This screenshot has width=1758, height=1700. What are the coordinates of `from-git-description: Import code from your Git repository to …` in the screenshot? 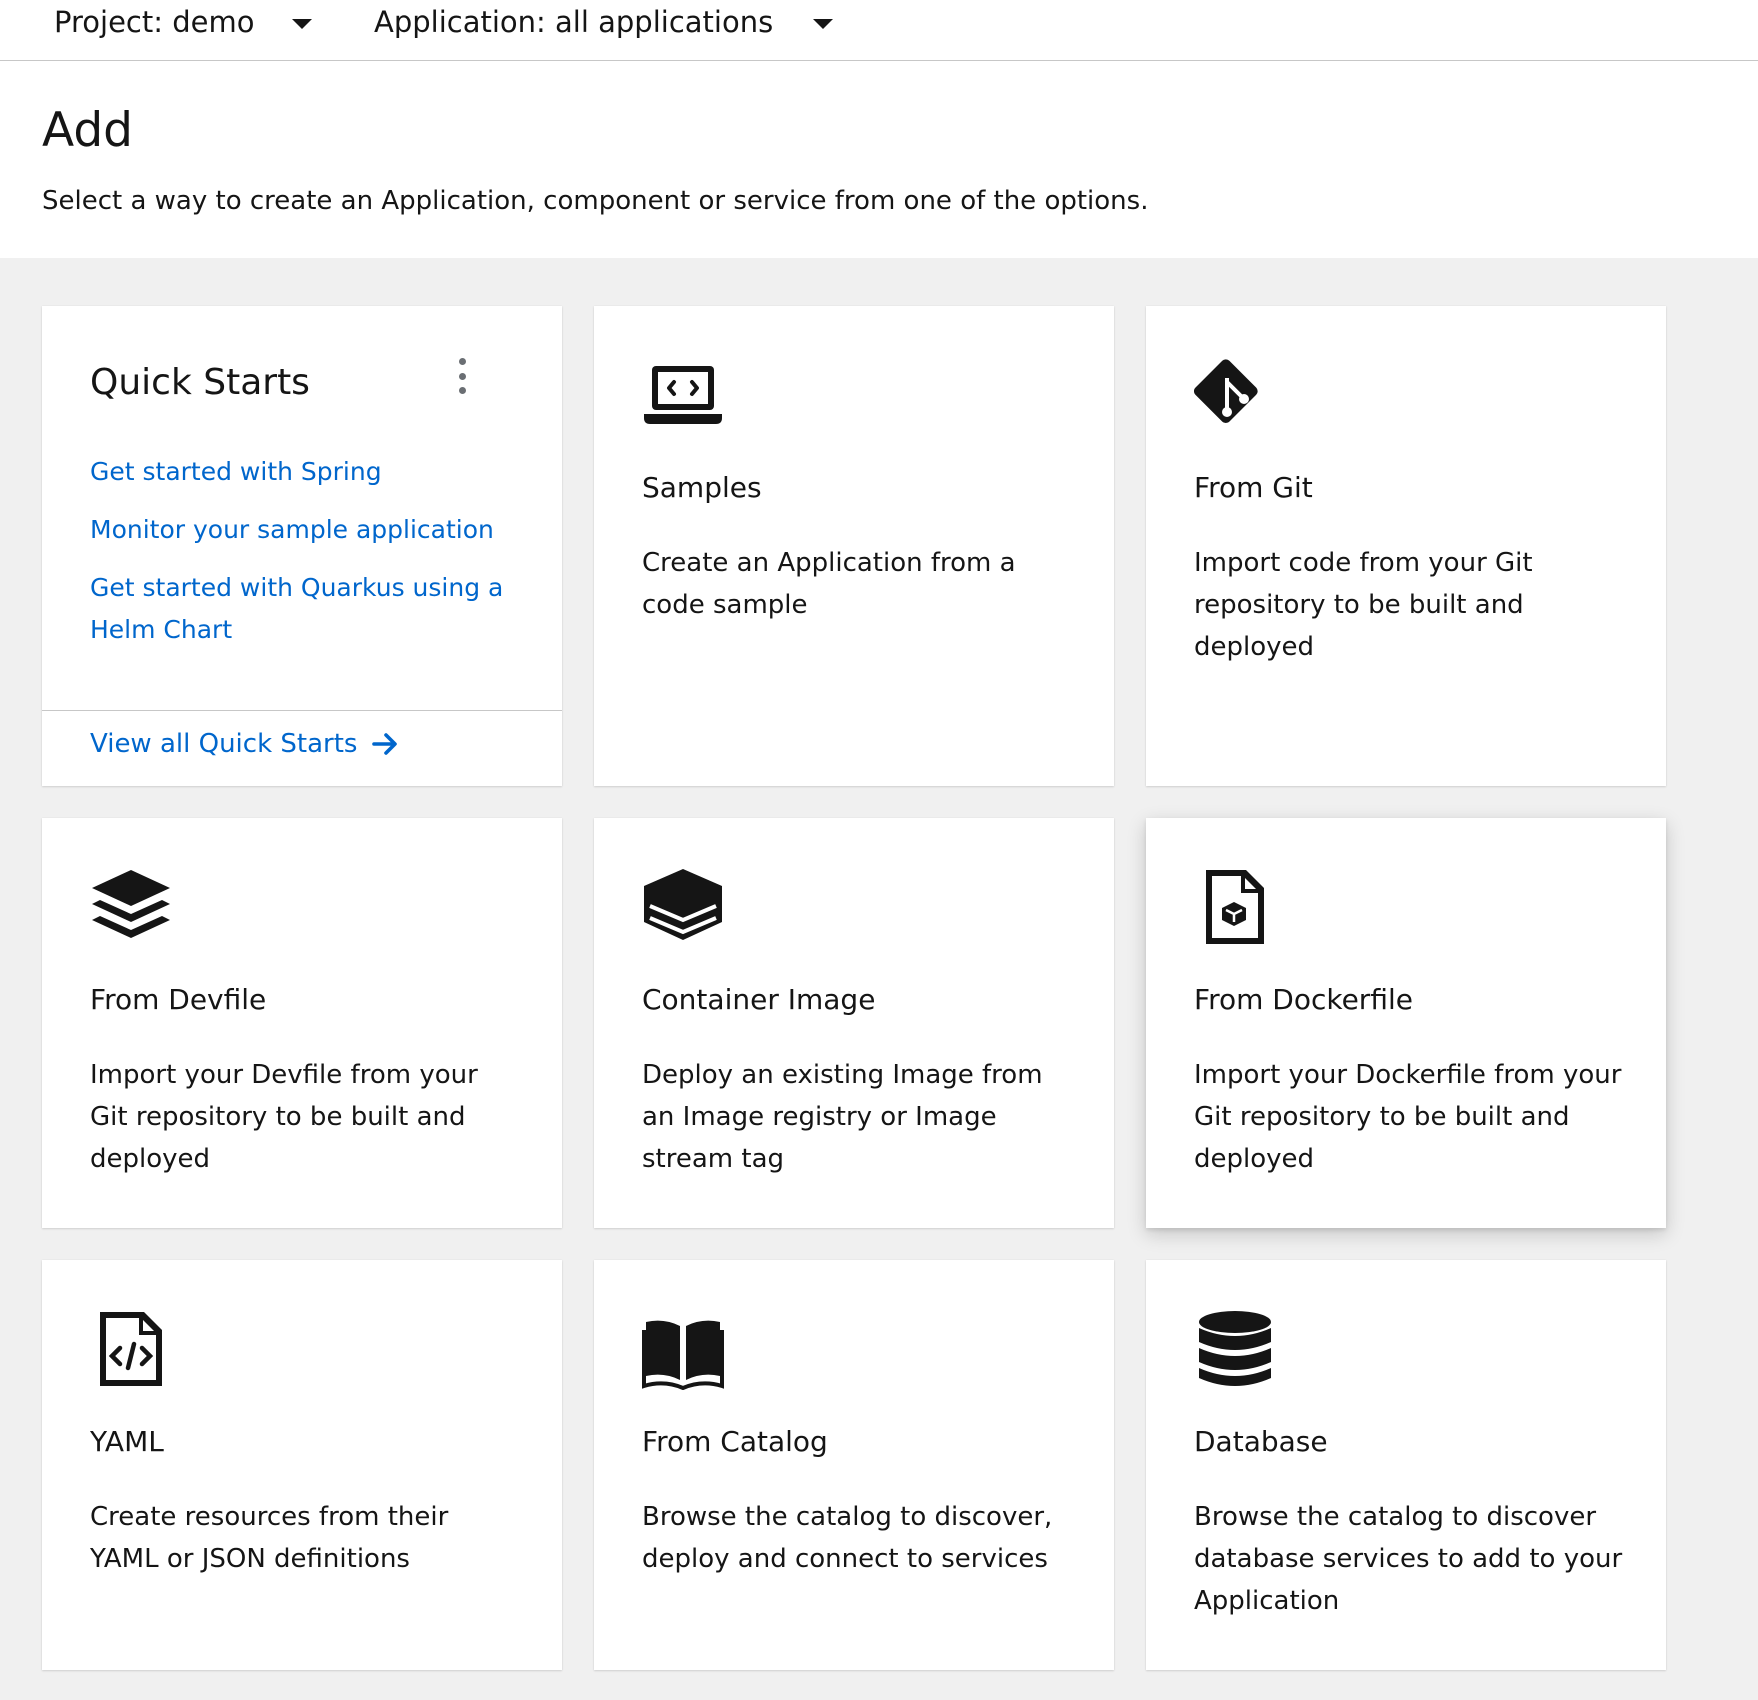 It's located at (1363, 605).